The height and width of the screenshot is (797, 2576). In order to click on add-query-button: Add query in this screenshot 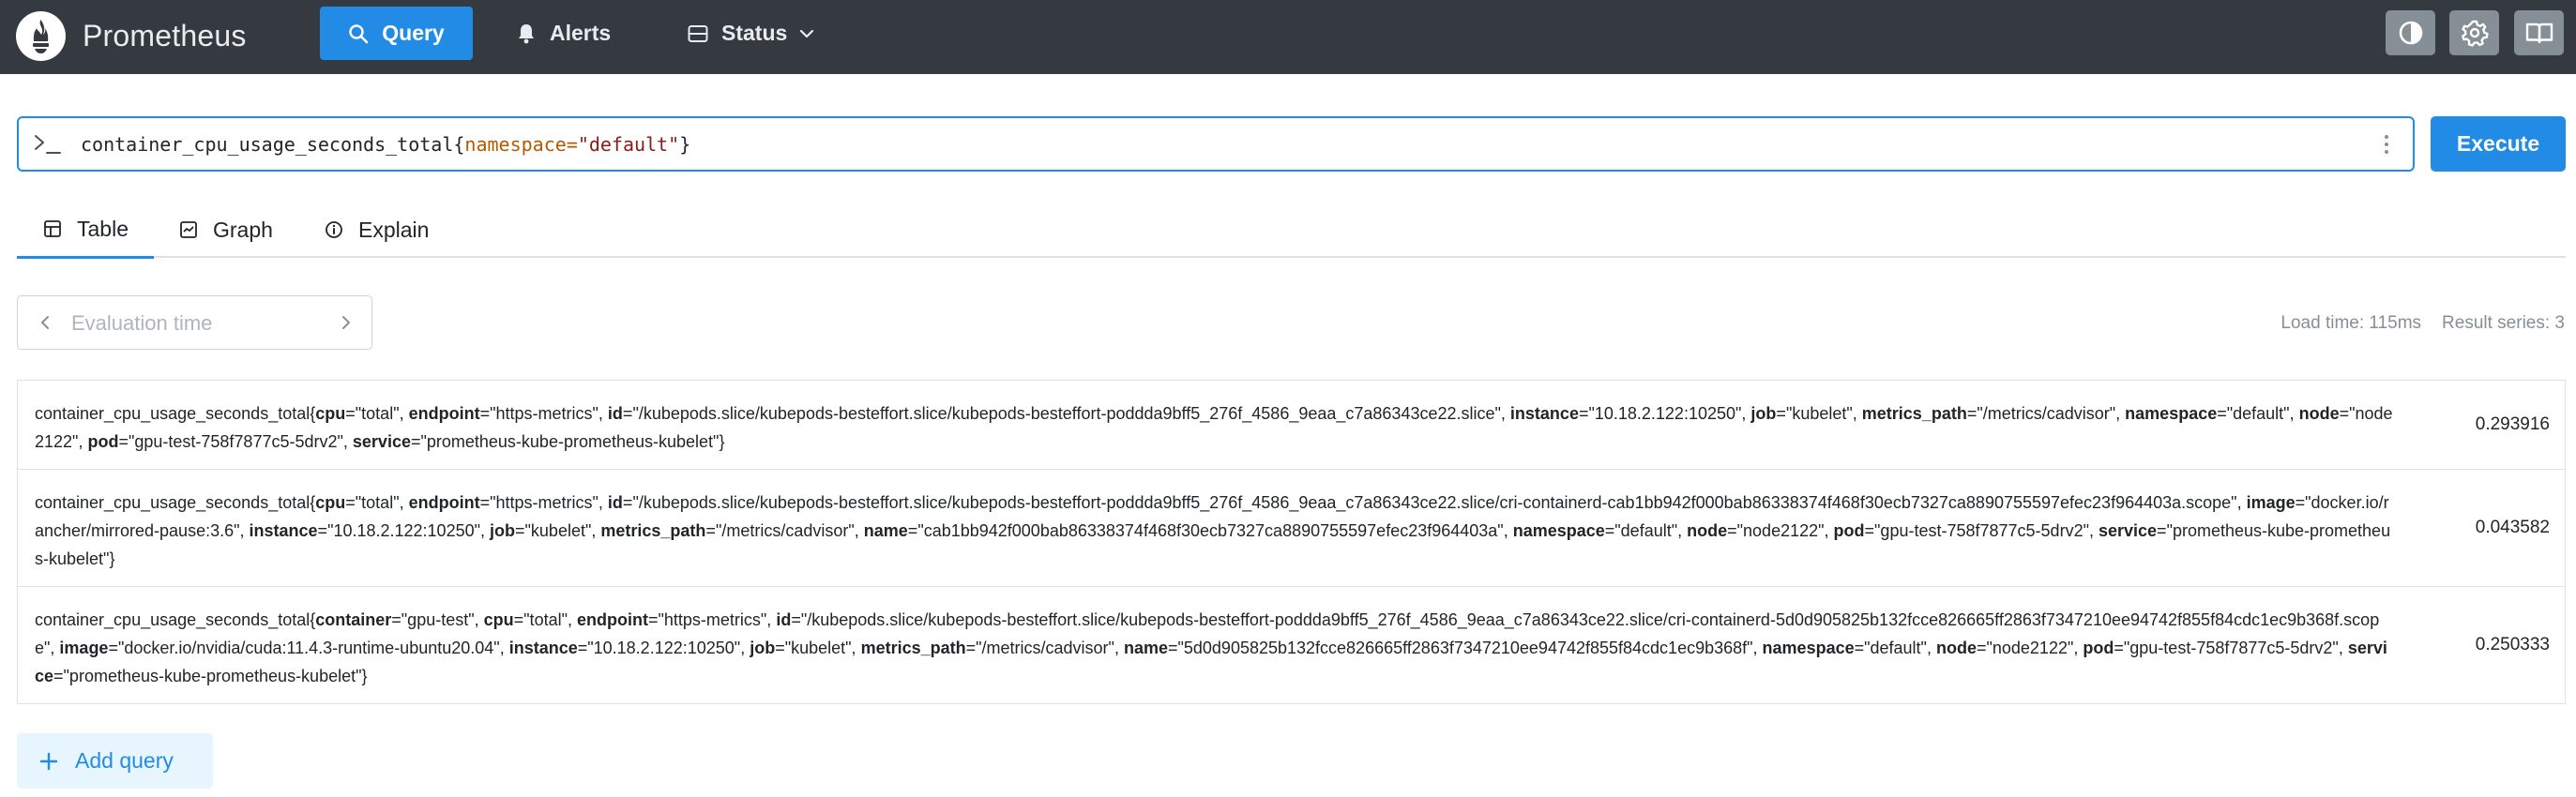, I will do `click(115, 761)`.